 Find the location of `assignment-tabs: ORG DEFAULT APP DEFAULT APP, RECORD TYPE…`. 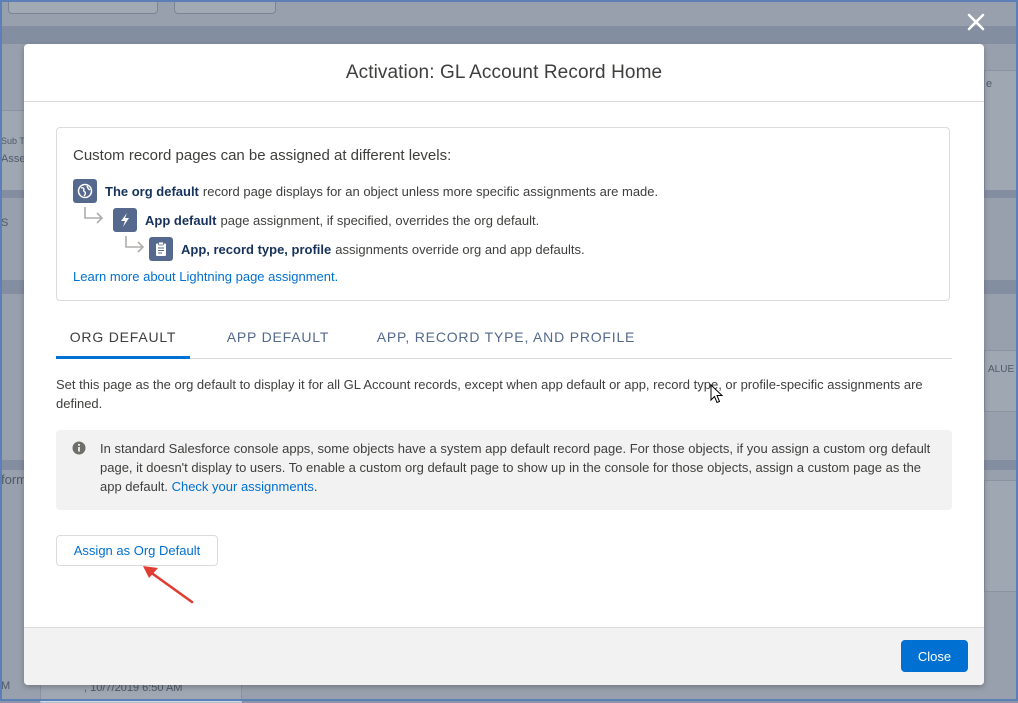

assignment-tabs: ORG DEFAULT APP DEFAULT APP, RECORD TYPE… is located at coordinates (504, 337).